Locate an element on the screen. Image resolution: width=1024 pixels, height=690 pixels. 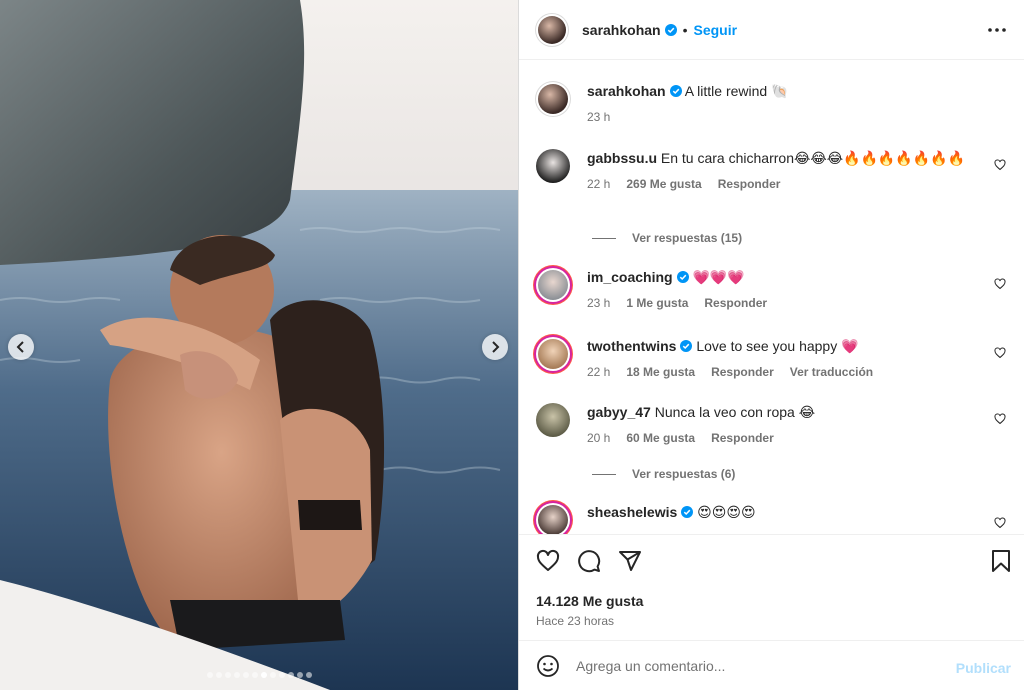
comment-likes: 18 Me gusta is located at coordinates (660, 372).